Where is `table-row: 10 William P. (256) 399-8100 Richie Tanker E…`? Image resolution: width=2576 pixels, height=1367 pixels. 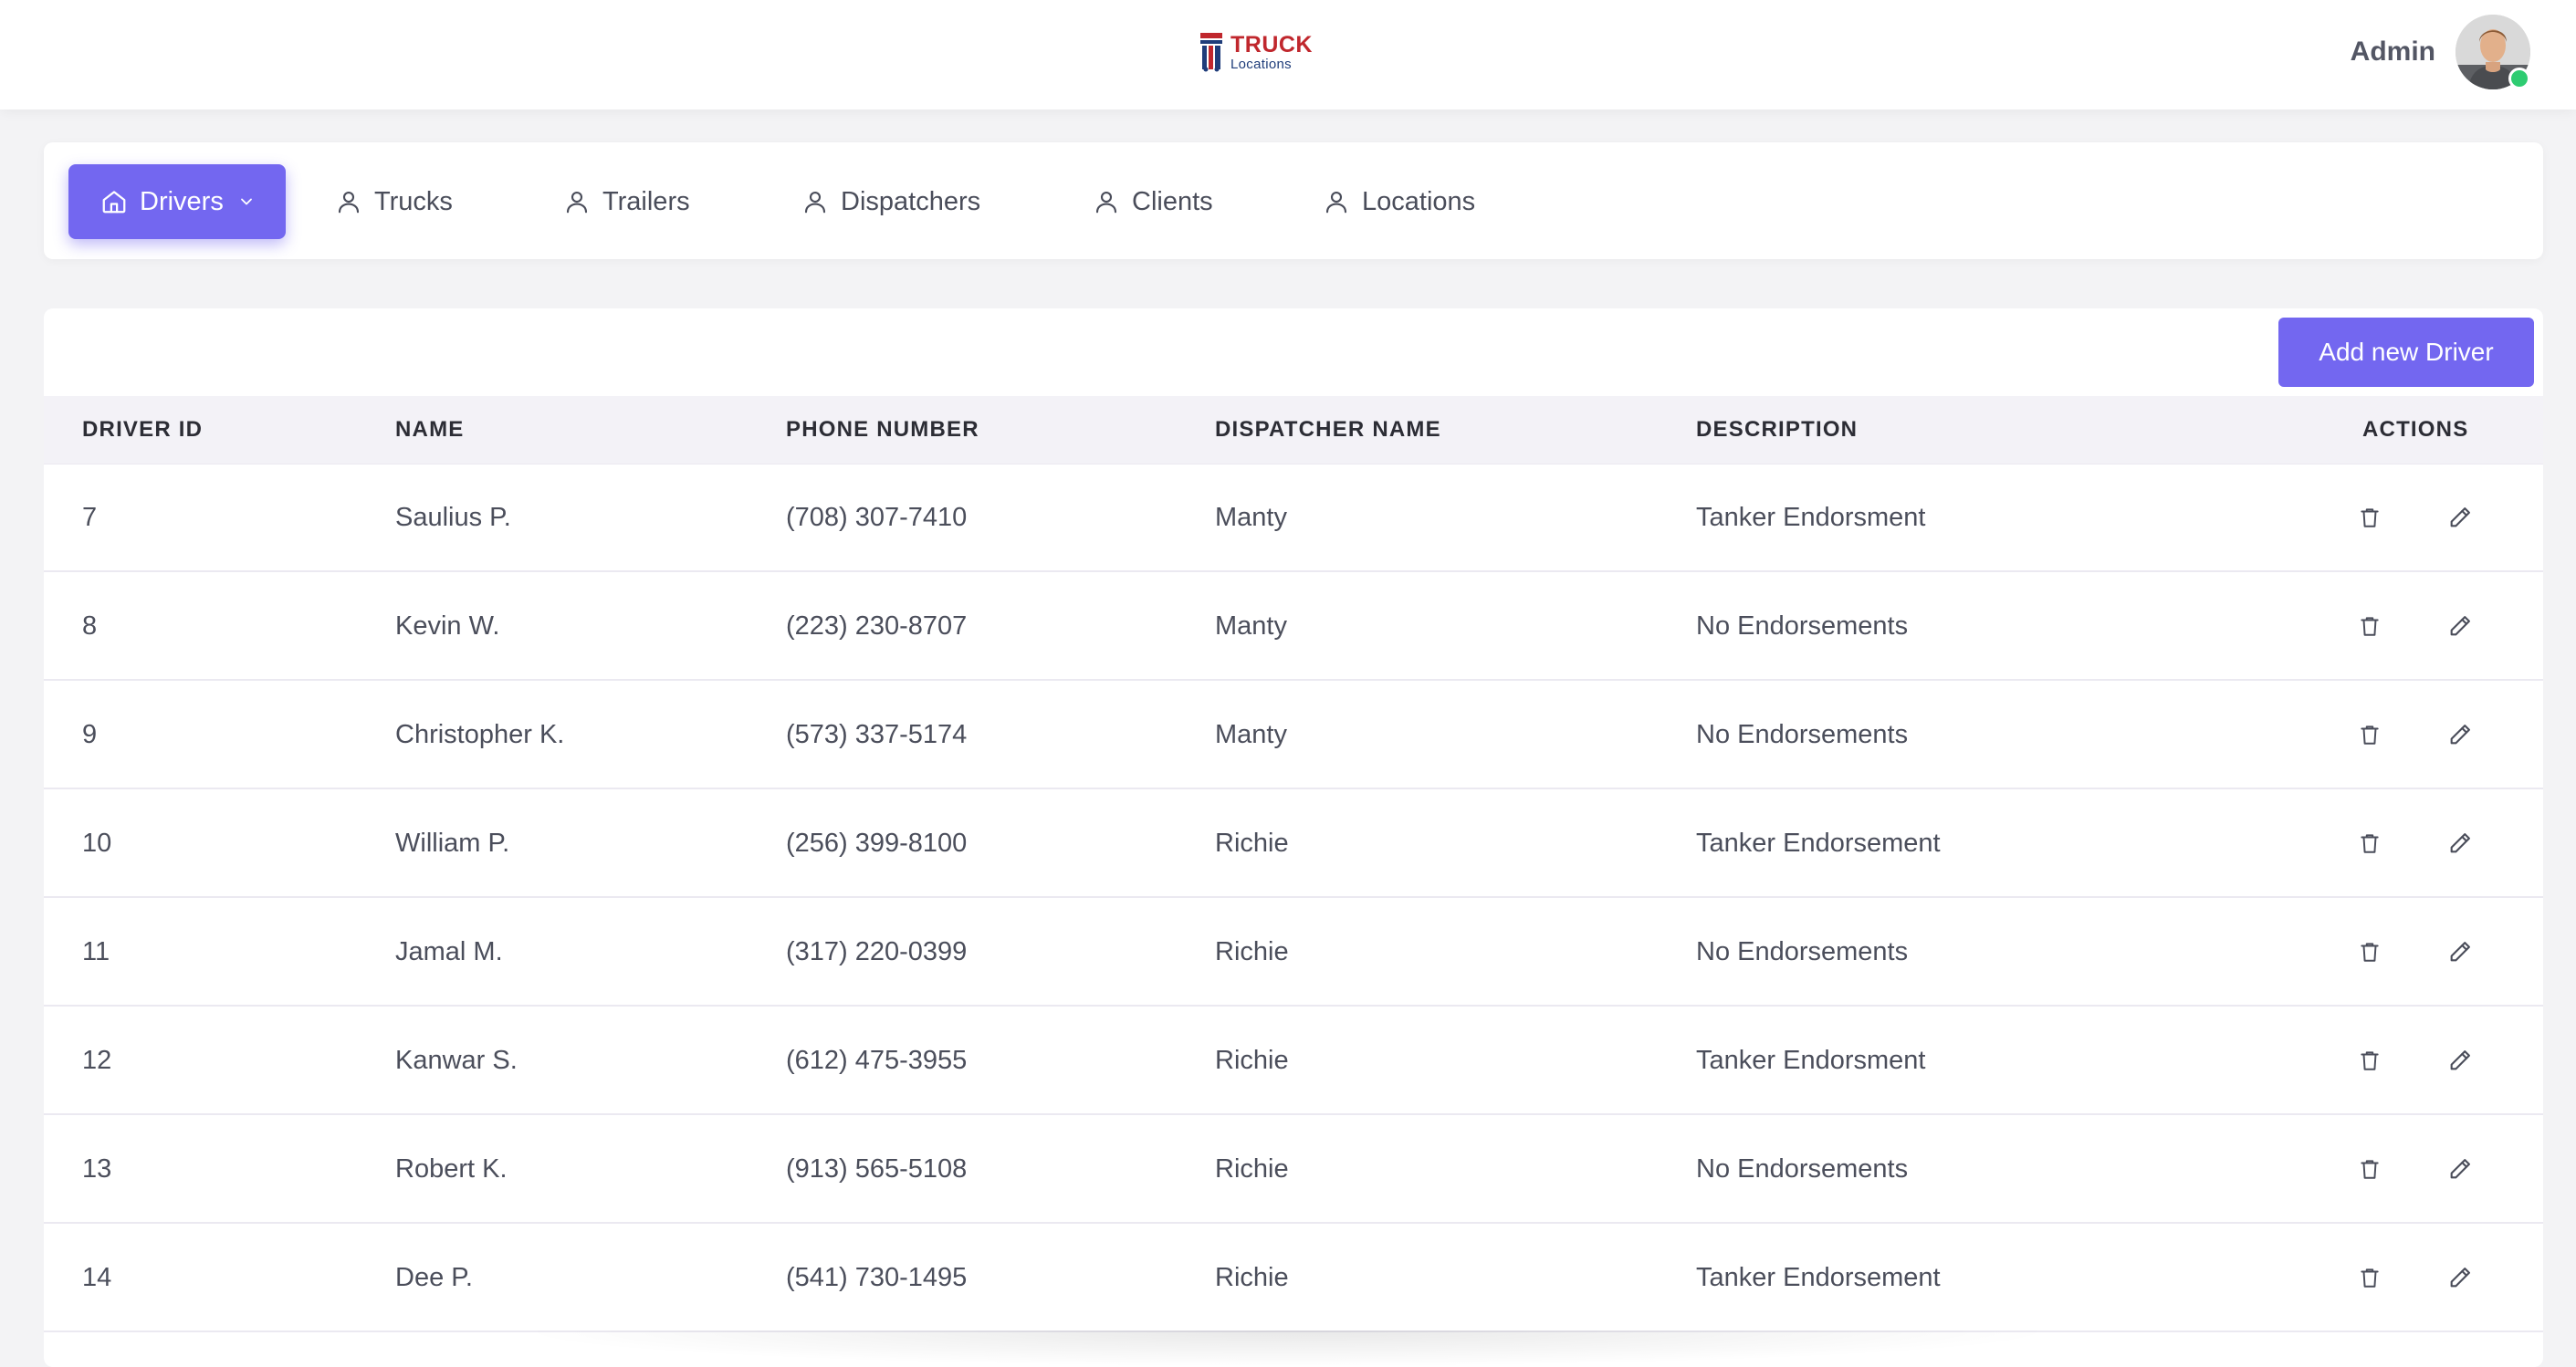 table-row: 10 William P. (256) 399-8100 Richie Tanker E… is located at coordinates (1293, 843).